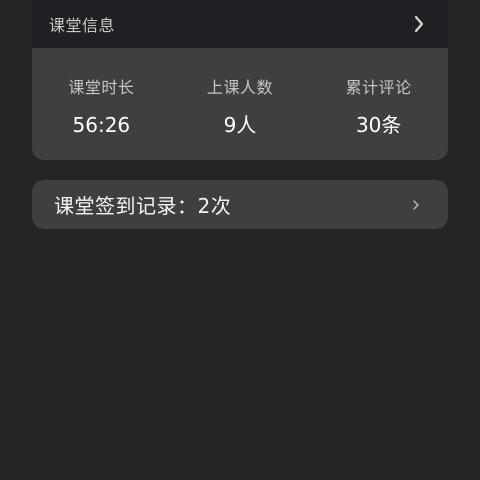 This screenshot has height=480, width=480. I want to click on stat-comments: 累计评论 30条, so click(378, 104).